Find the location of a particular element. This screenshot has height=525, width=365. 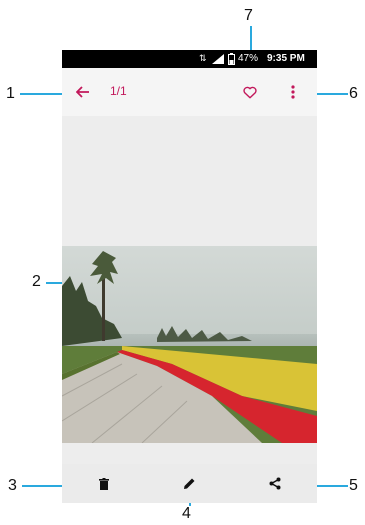

signal-icon is located at coordinates (218, 59).